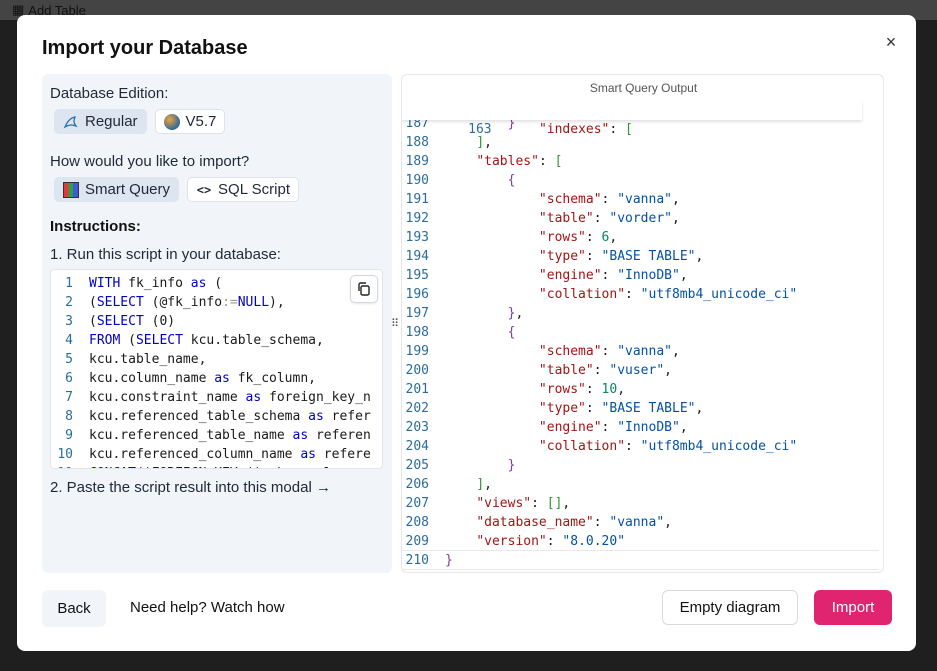  I want to click on output-line: 200 "table": "vuser",, so click(642, 370).